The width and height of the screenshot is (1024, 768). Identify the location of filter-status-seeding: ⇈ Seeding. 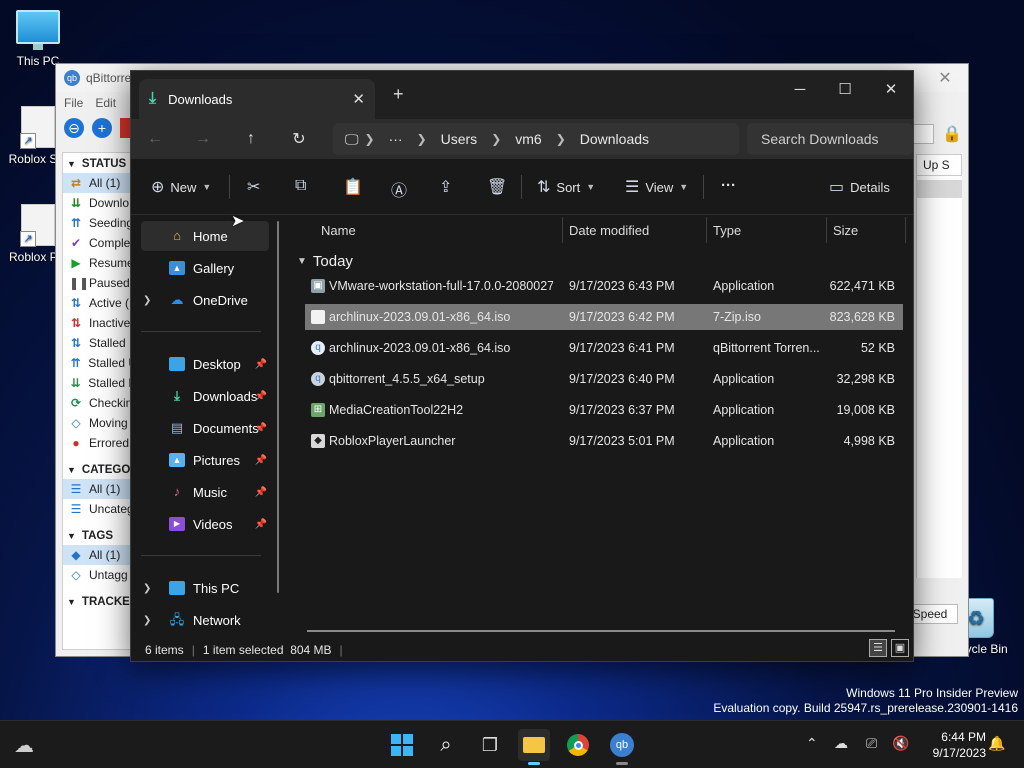
(100, 223).